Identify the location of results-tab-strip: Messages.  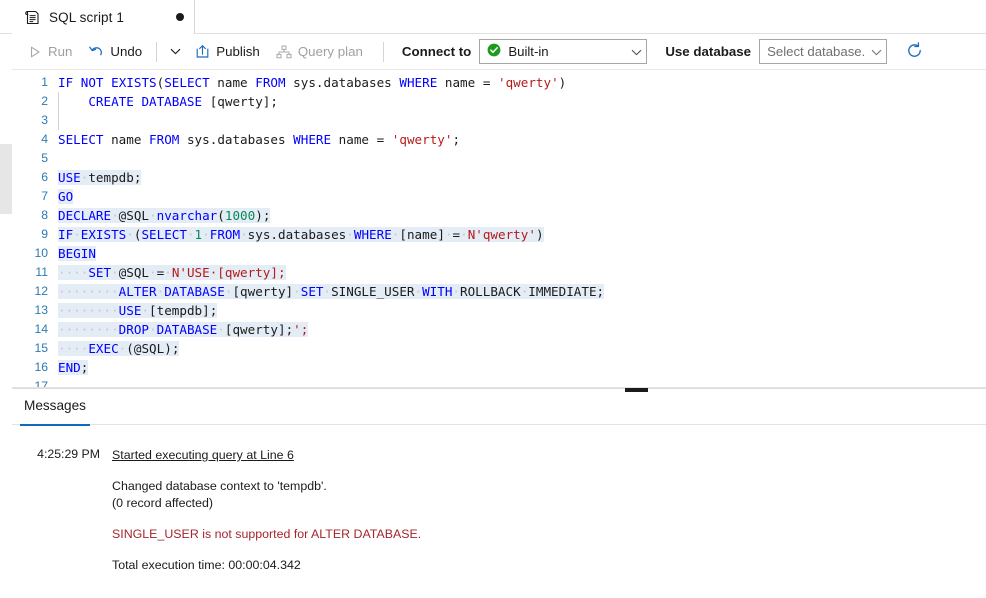
(499, 410).